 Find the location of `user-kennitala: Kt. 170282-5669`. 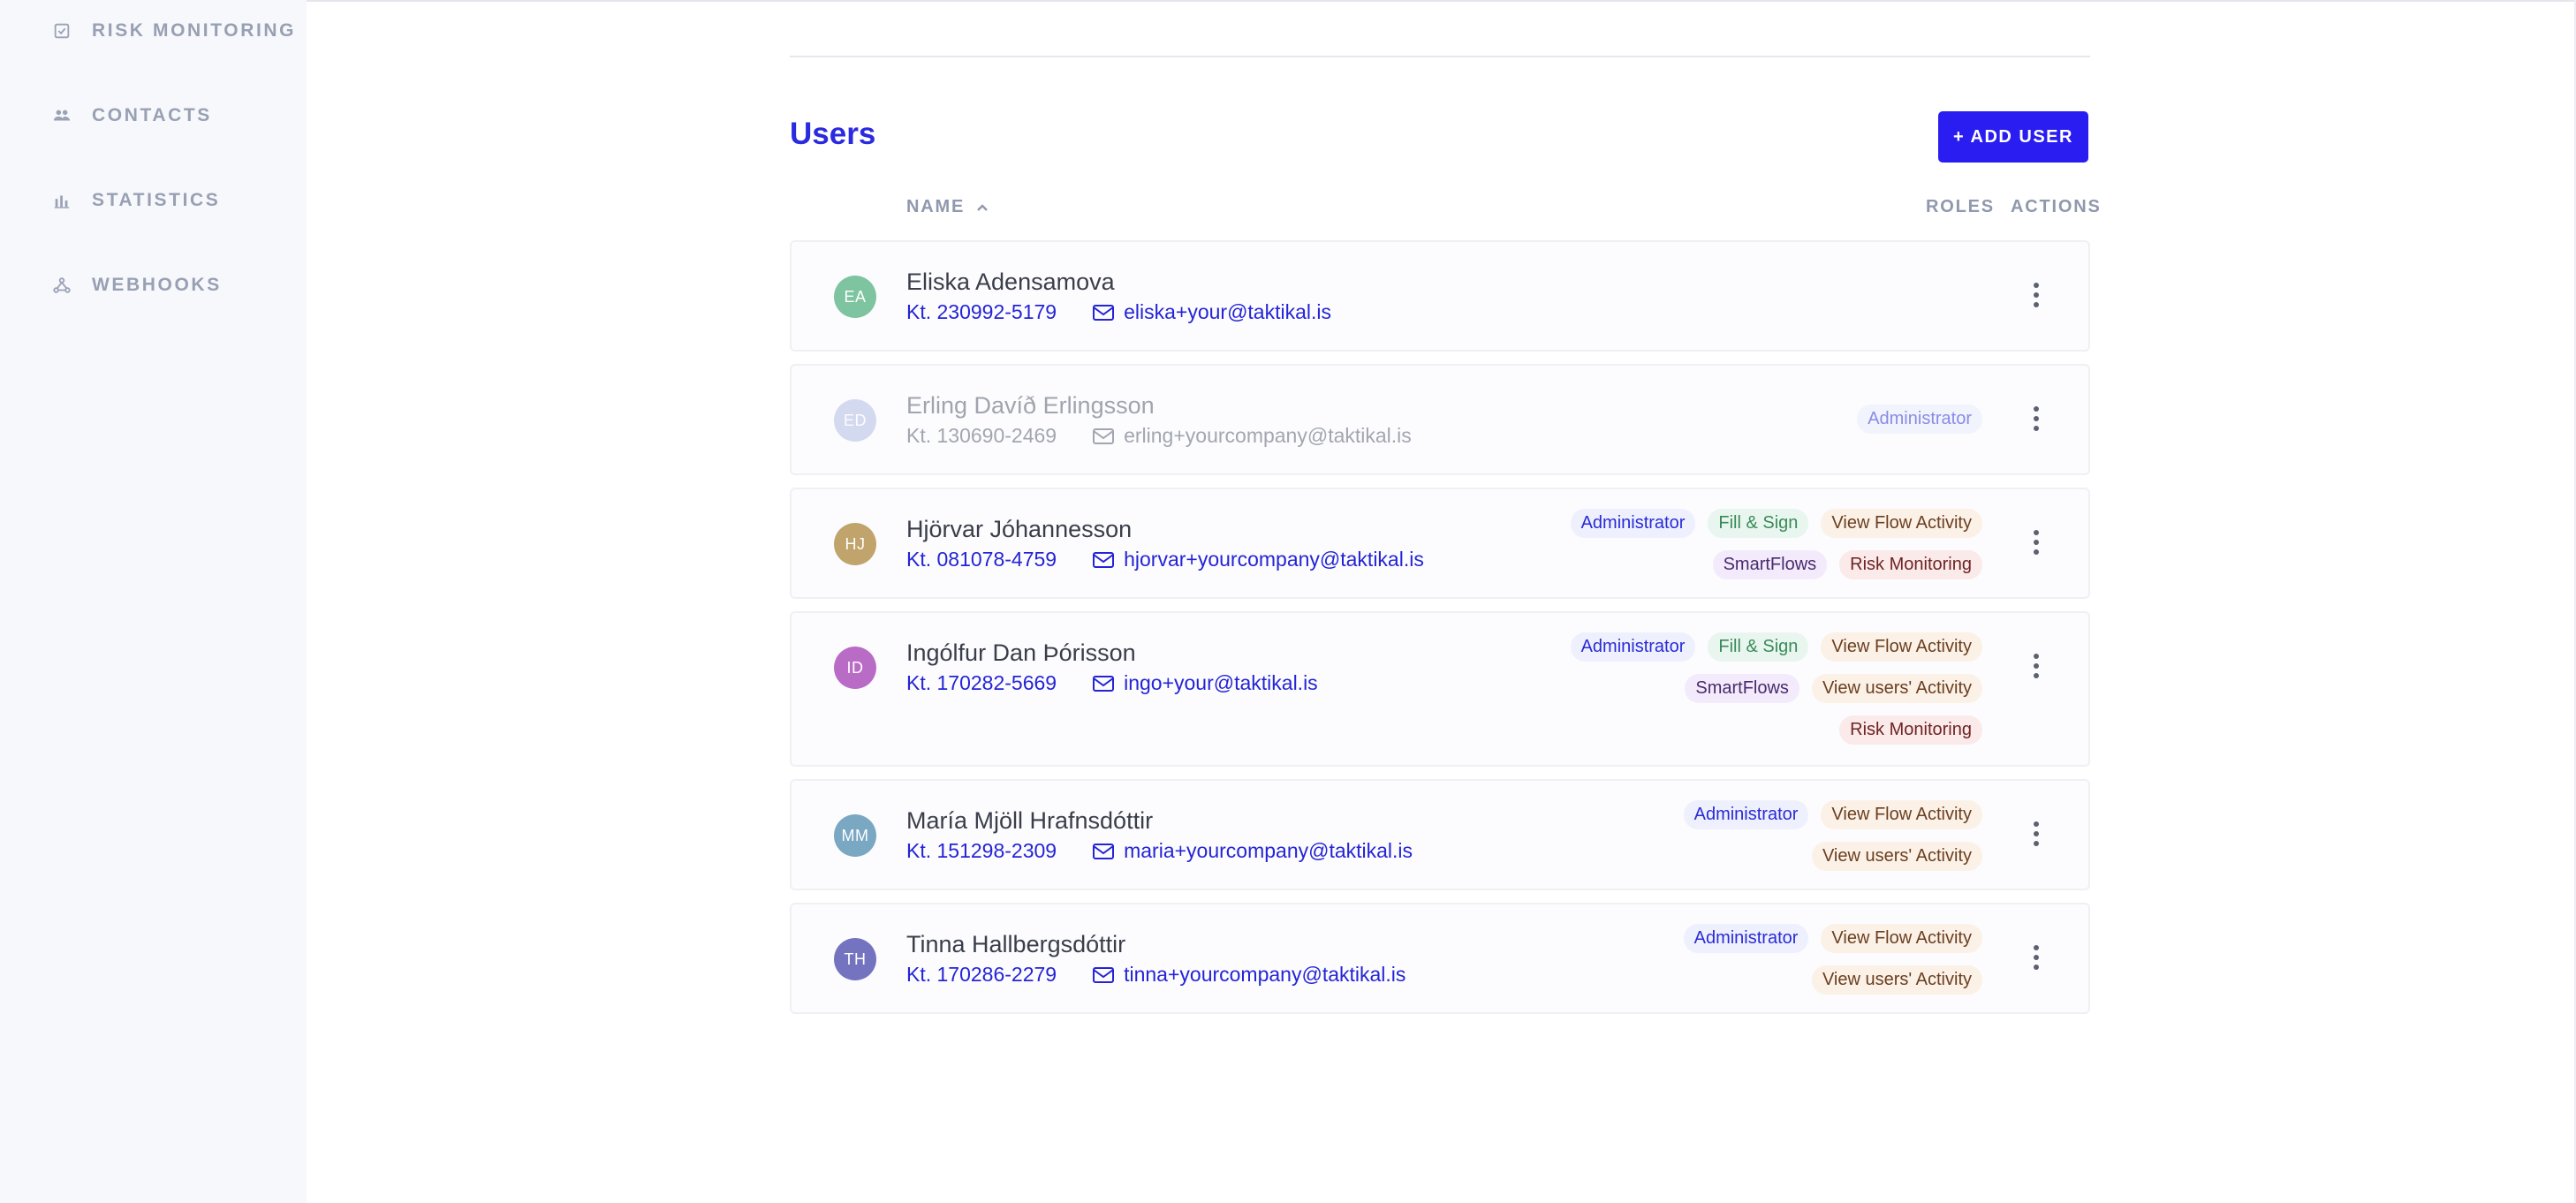

user-kennitala: Kt. 170282-5669 is located at coordinates (982, 682).